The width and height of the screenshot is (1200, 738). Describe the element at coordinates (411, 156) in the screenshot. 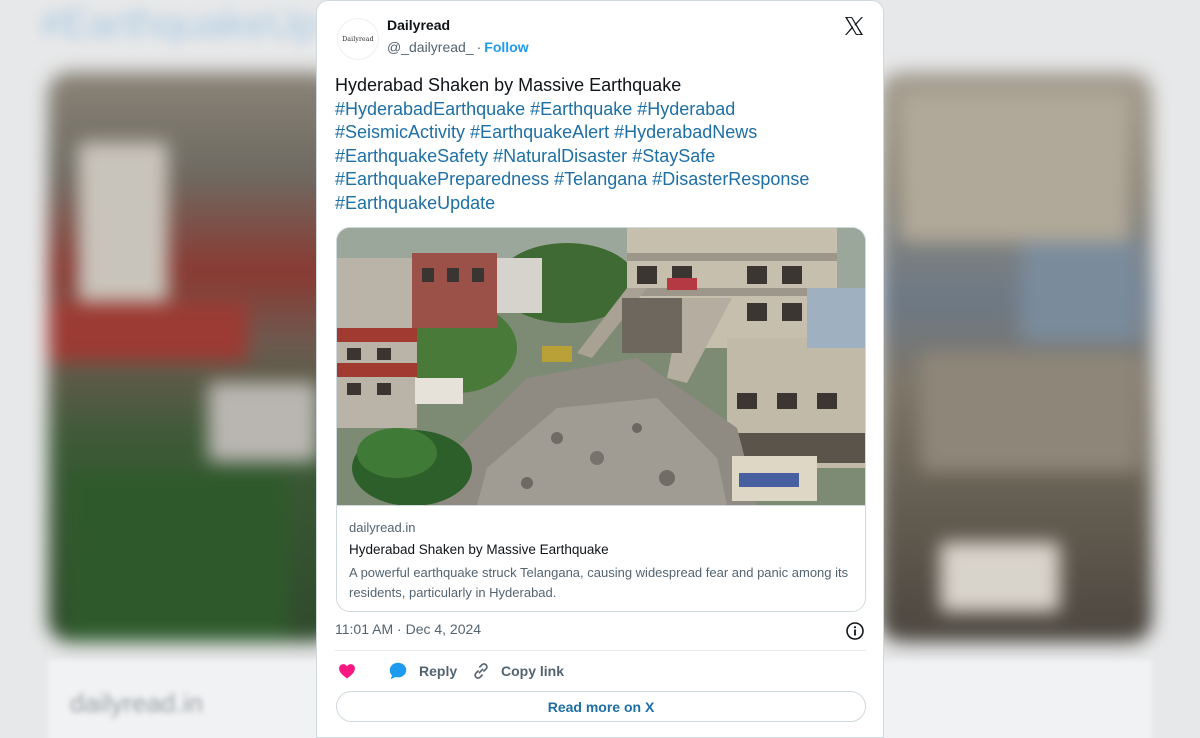

I see `hashtag: #EarthquakeSafety` at that location.